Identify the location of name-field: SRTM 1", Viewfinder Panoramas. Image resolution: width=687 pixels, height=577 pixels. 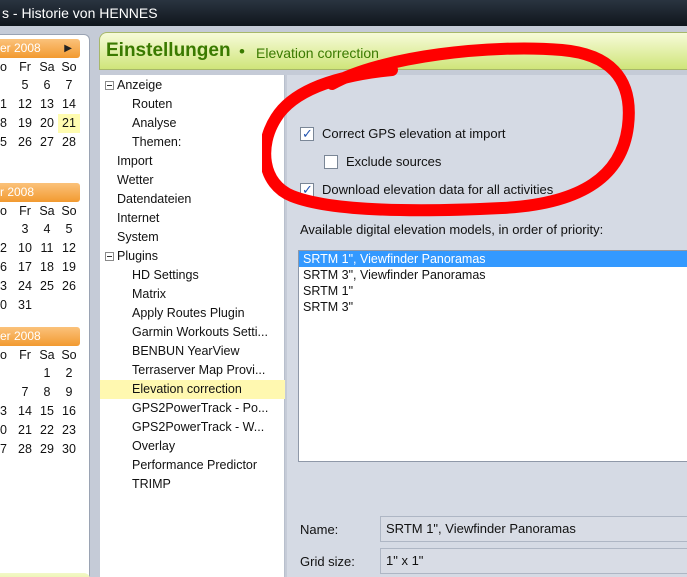
(533, 529).